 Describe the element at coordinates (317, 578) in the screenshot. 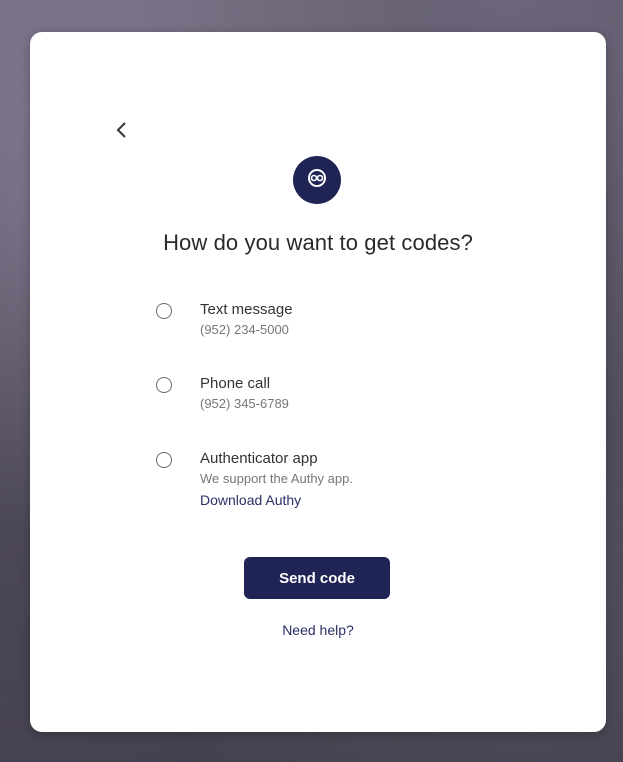

I see `send-code-button: Send code` at that location.